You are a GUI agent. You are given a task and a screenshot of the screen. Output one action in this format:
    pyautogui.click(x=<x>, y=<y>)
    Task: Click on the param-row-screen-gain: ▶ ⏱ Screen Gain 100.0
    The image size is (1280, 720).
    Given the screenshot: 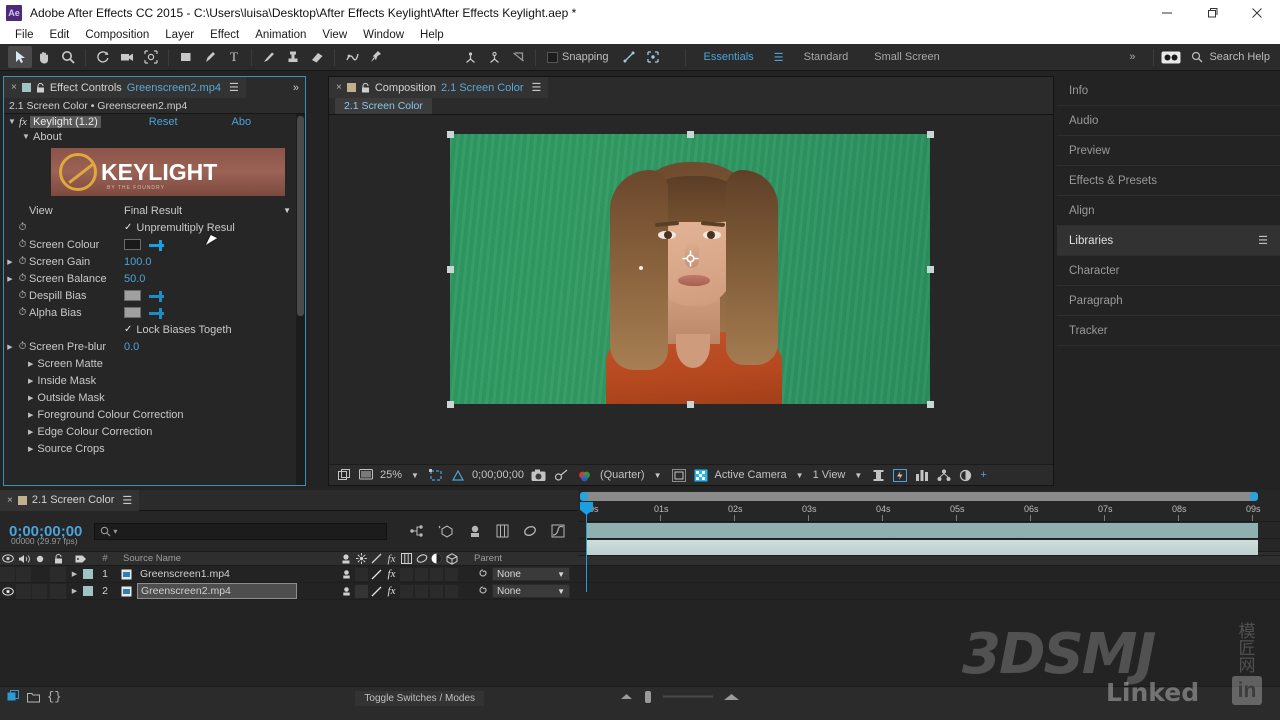 What is the action you would take?
    pyautogui.click(x=154, y=261)
    